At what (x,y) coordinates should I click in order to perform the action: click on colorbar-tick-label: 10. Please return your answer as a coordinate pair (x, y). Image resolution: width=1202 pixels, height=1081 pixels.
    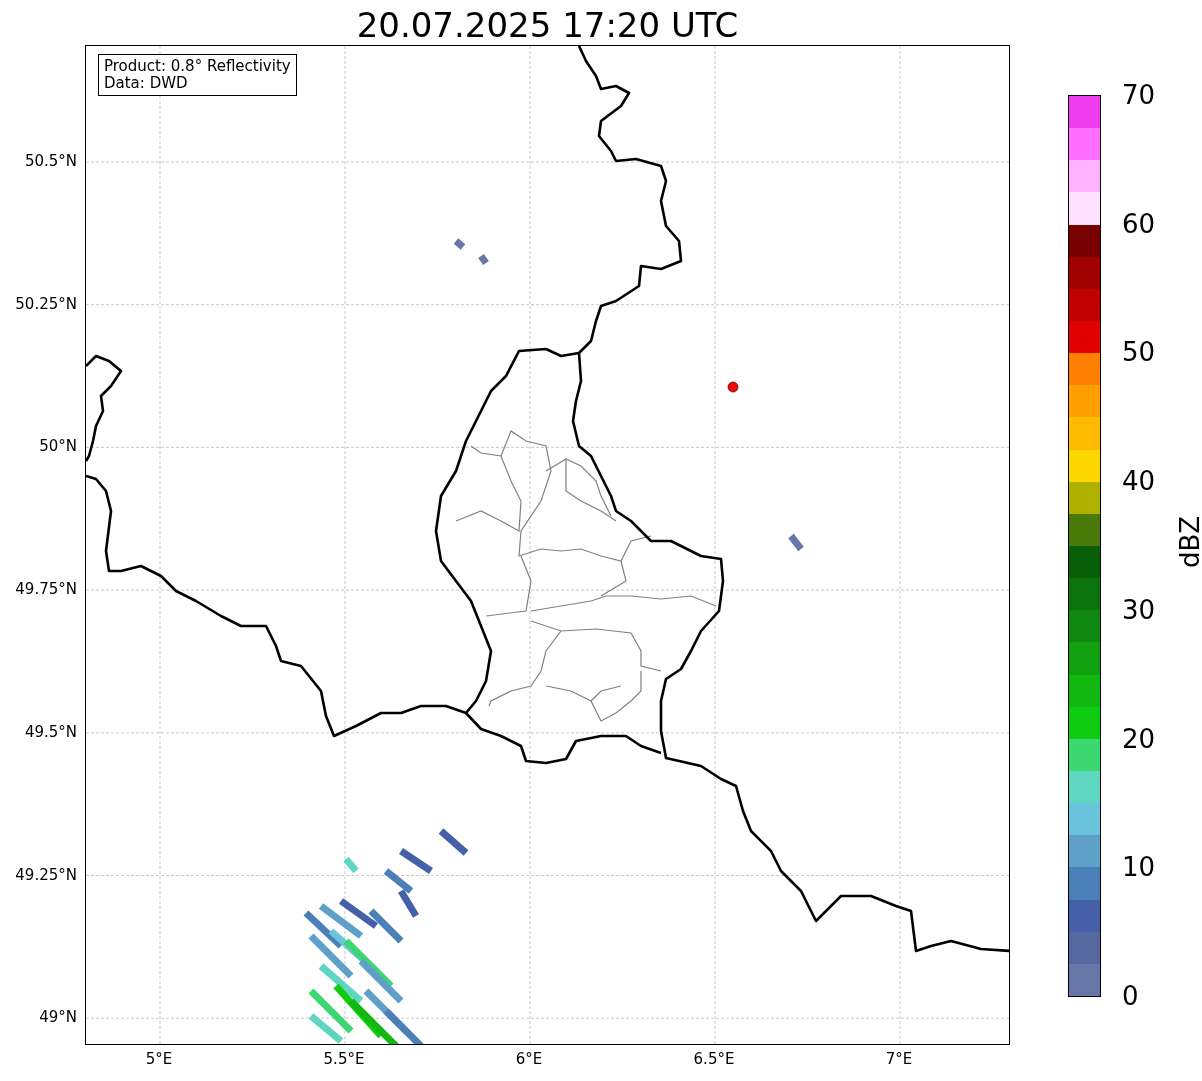
    Looking at the image, I should click on (1139, 867).